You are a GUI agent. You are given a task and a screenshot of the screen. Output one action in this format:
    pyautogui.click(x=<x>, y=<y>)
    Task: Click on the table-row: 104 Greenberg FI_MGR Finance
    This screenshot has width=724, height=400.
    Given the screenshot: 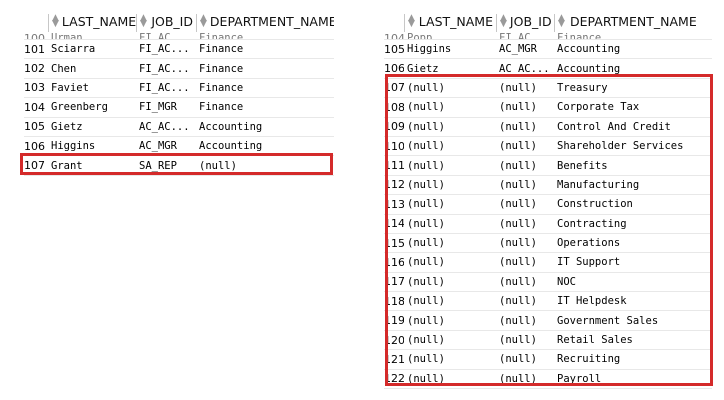 What is the action you would take?
    pyautogui.click(x=179, y=108)
    